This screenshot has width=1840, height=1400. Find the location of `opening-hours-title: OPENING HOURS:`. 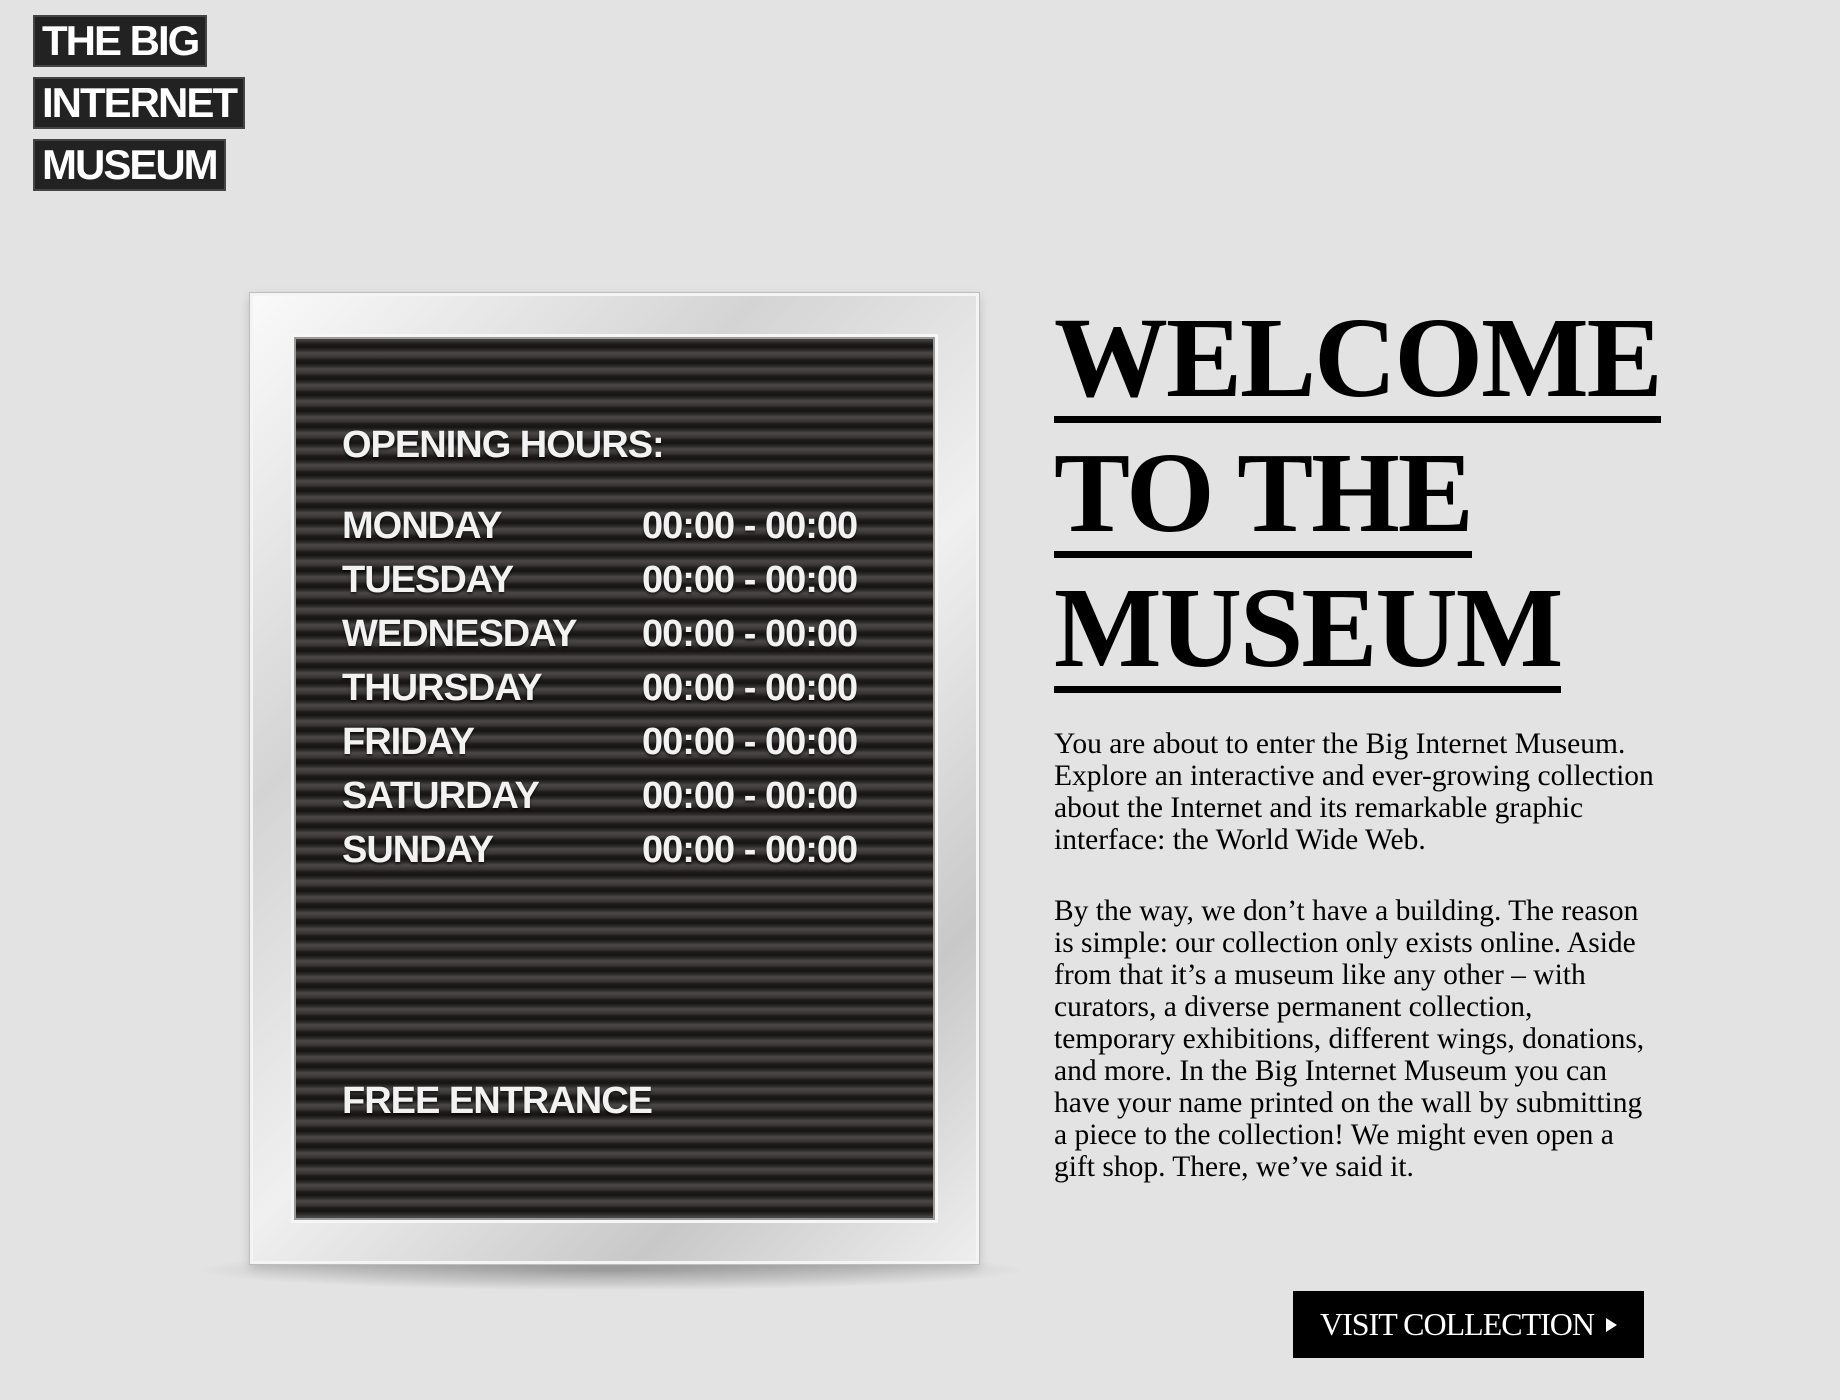

opening-hours-title: OPENING HOURS: is located at coordinates (503, 445).